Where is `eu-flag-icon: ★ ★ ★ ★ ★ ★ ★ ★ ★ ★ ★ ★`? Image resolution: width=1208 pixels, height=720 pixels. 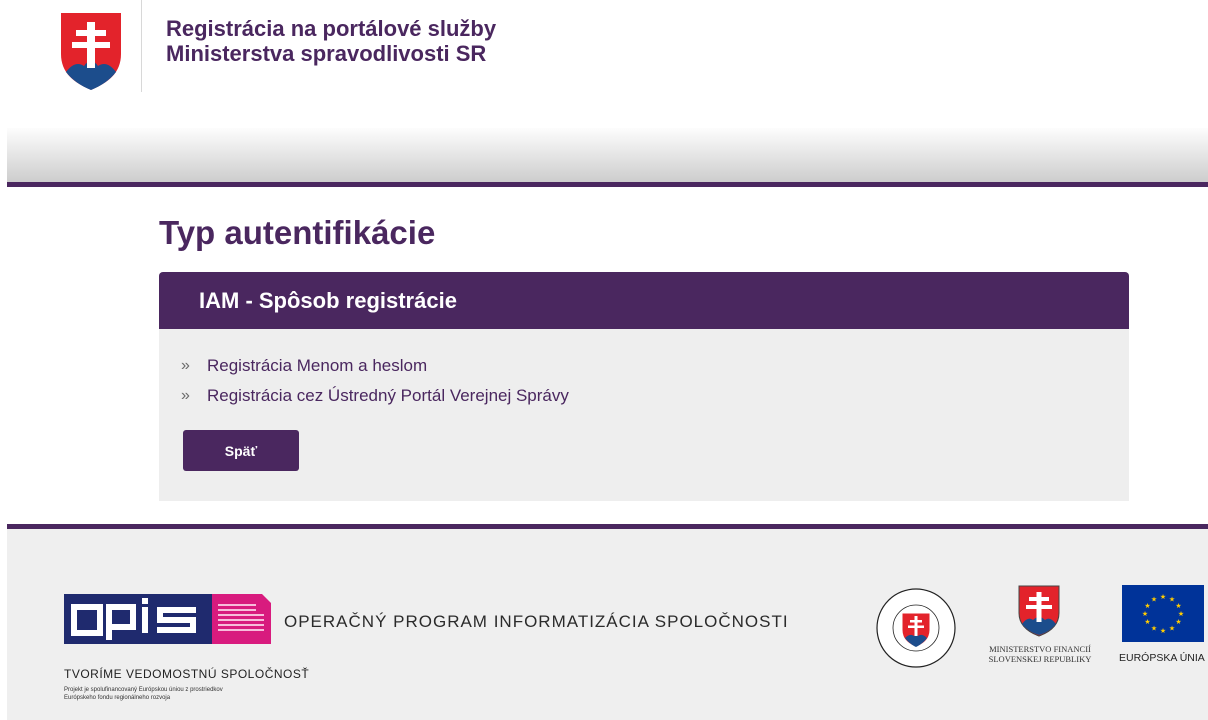 eu-flag-icon: ★ ★ ★ ★ ★ ★ ★ ★ ★ ★ ★ ★ is located at coordinates (1163, 613).